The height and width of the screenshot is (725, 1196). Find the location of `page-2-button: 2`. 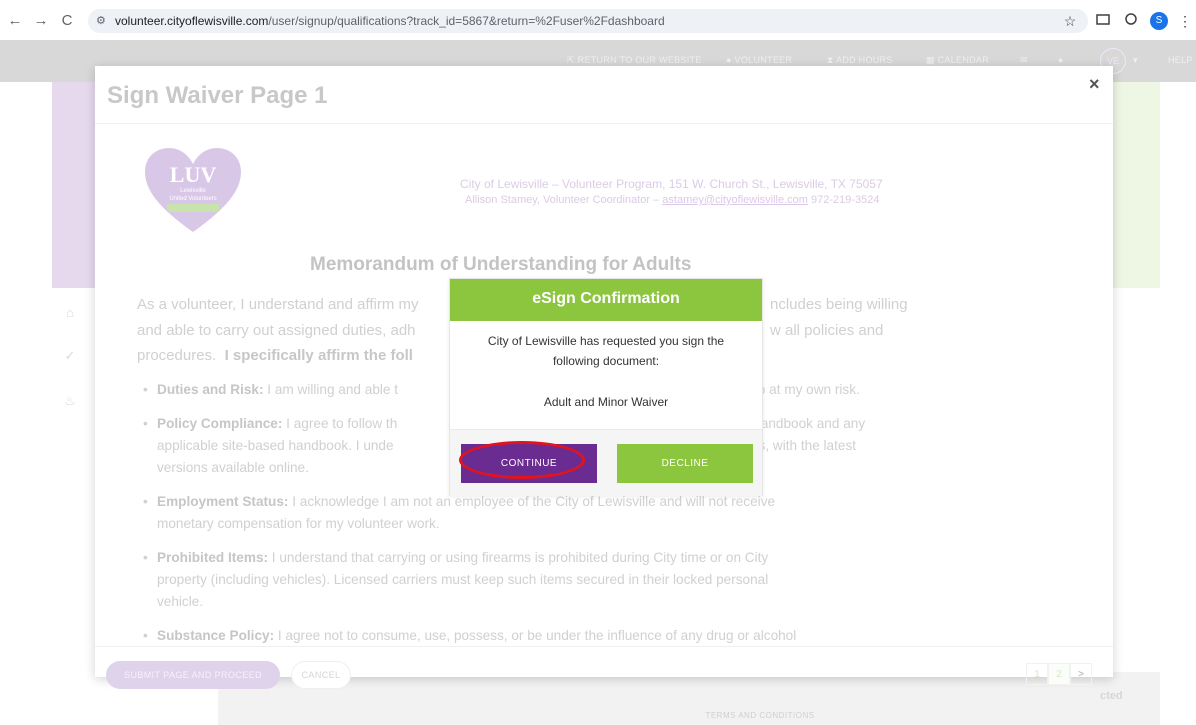

page-2-button: 2 is located at coordinates (1059, 674).